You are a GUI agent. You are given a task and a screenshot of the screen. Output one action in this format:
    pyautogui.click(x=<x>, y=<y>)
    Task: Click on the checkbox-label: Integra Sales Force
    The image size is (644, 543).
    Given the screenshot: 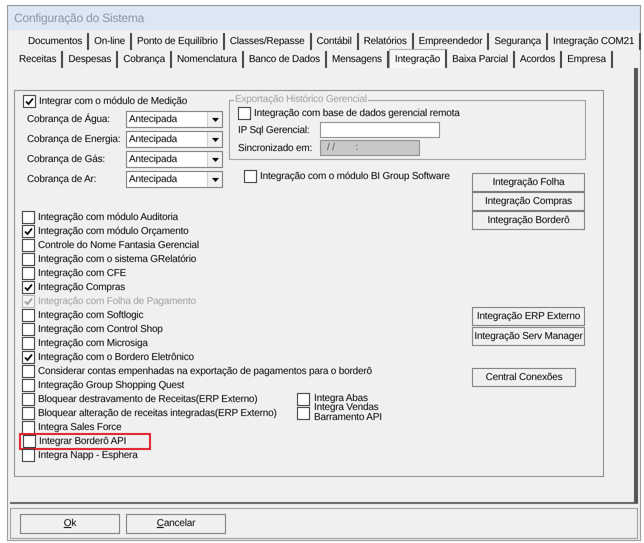 What is the action you would take?
    pyautogui.click(x=80, y=427)
    